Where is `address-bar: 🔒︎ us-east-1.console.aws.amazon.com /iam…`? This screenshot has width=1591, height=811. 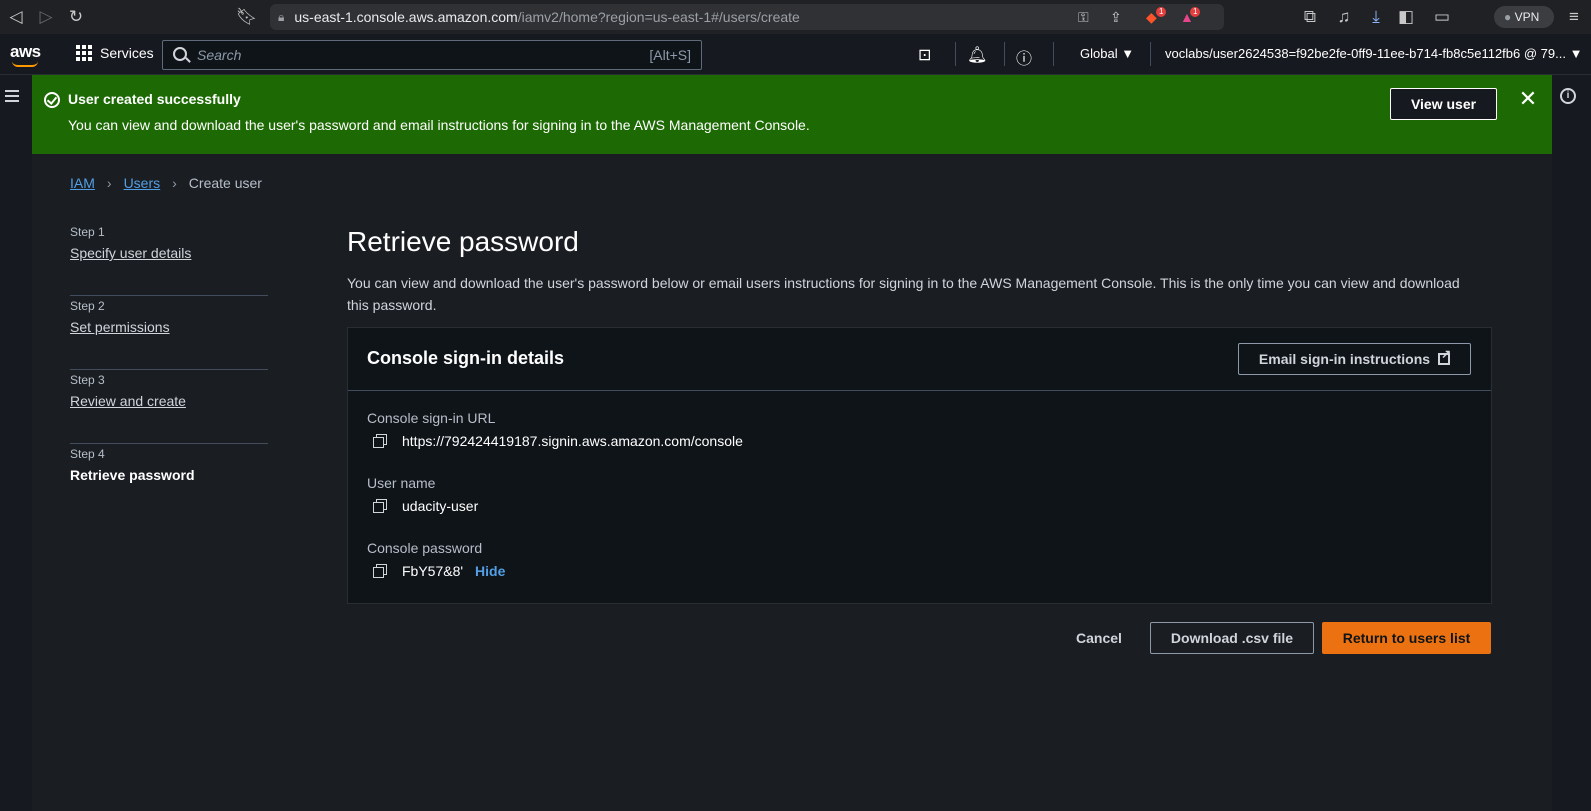
address-bar: 🔒︎ us-east-1.console.aws.amazon.com /iam… is located at coordinates (747, 17).